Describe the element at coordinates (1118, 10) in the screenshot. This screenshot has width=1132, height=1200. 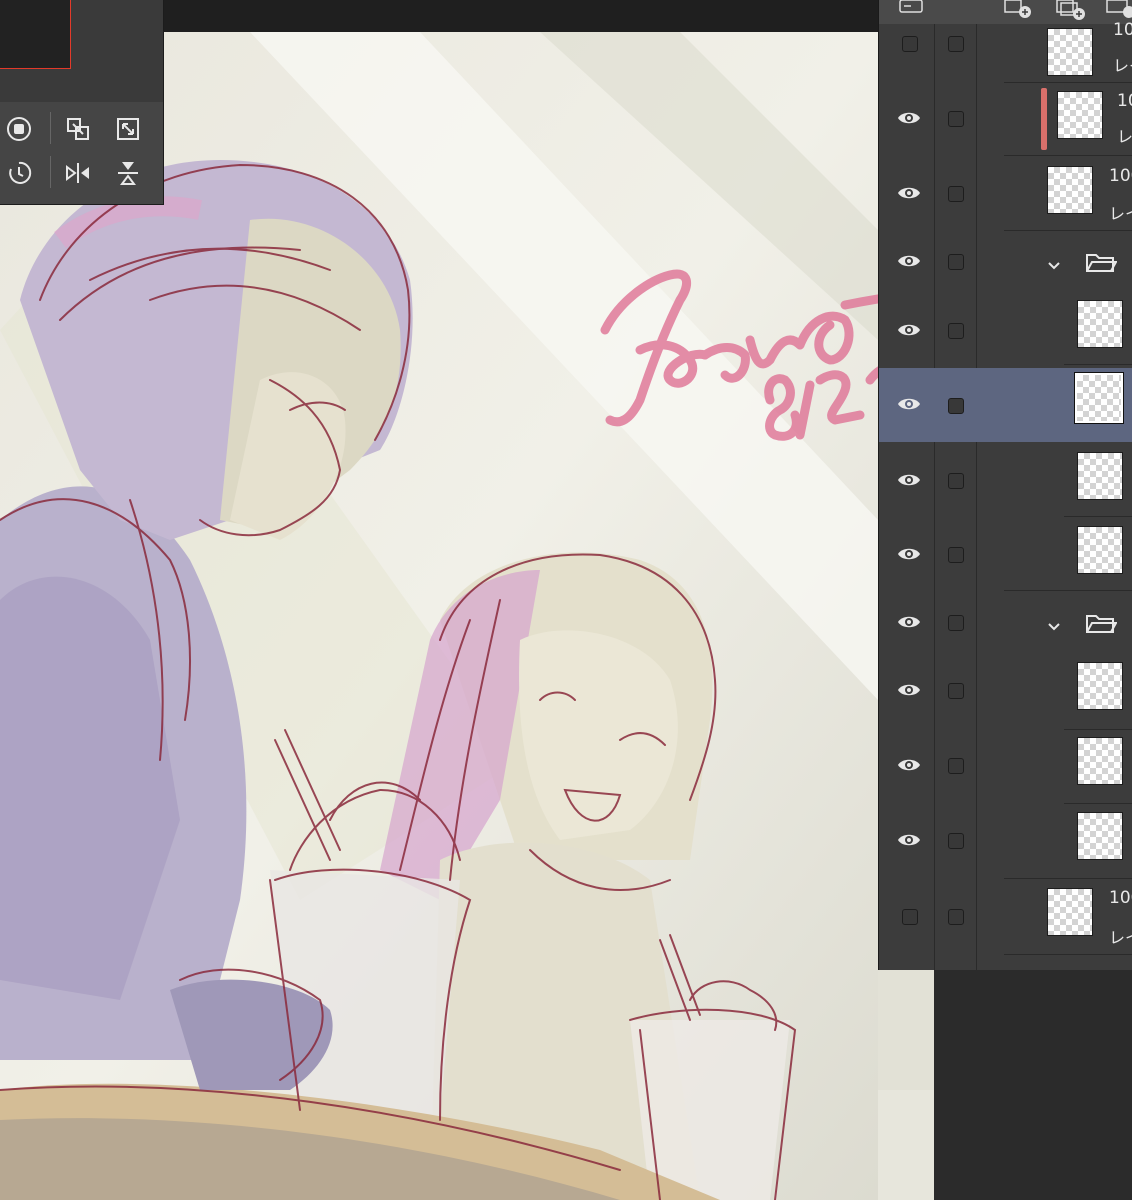
I see `new-folder-icon` at that location.